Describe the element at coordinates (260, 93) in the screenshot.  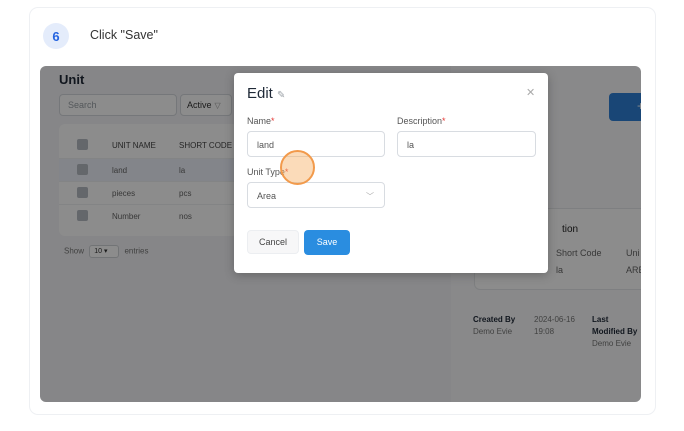
I see `modal-title: Edit` at that location.